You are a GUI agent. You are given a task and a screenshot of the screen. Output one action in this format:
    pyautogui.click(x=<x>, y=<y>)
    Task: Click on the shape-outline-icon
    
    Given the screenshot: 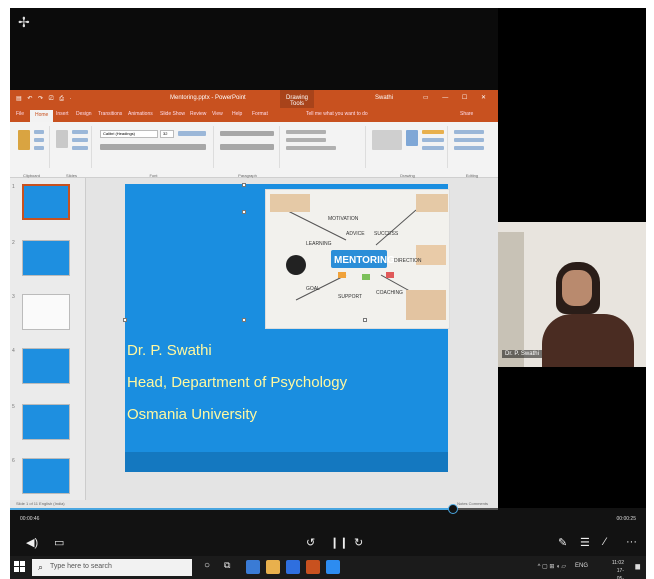 What is the action you would take?
    pyautogui.click(x=433, y=140)
    